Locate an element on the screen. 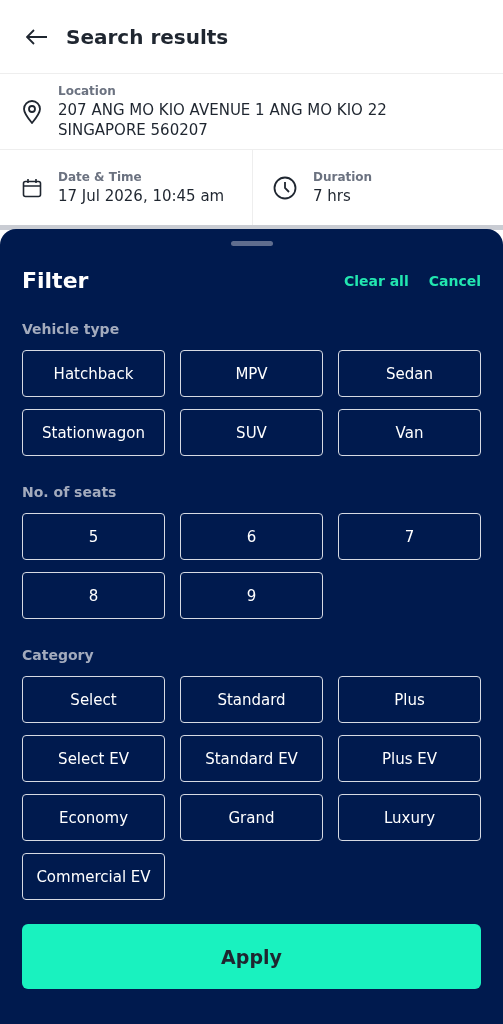  filter-chip: Standard EV is located at coordinates (251, 758).